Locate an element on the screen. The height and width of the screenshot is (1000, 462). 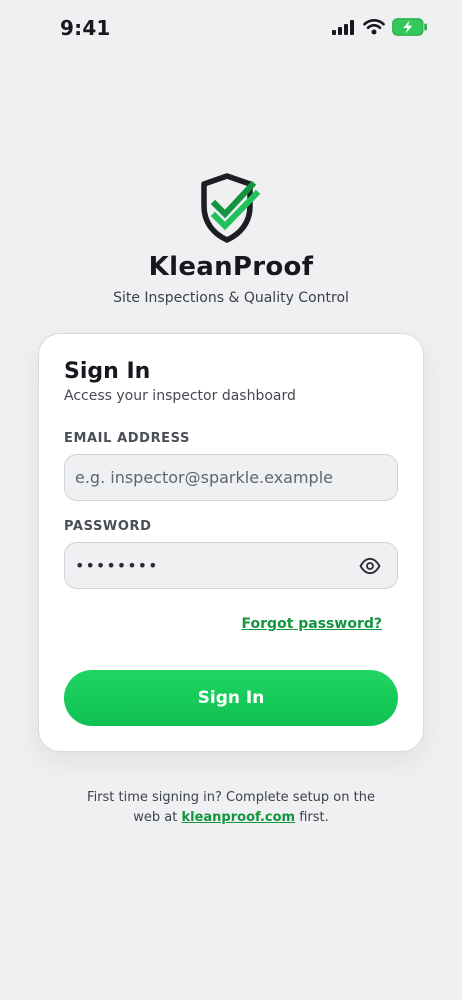
email-label: EMAIL ADDRESS is located at coordinates (127, 438).